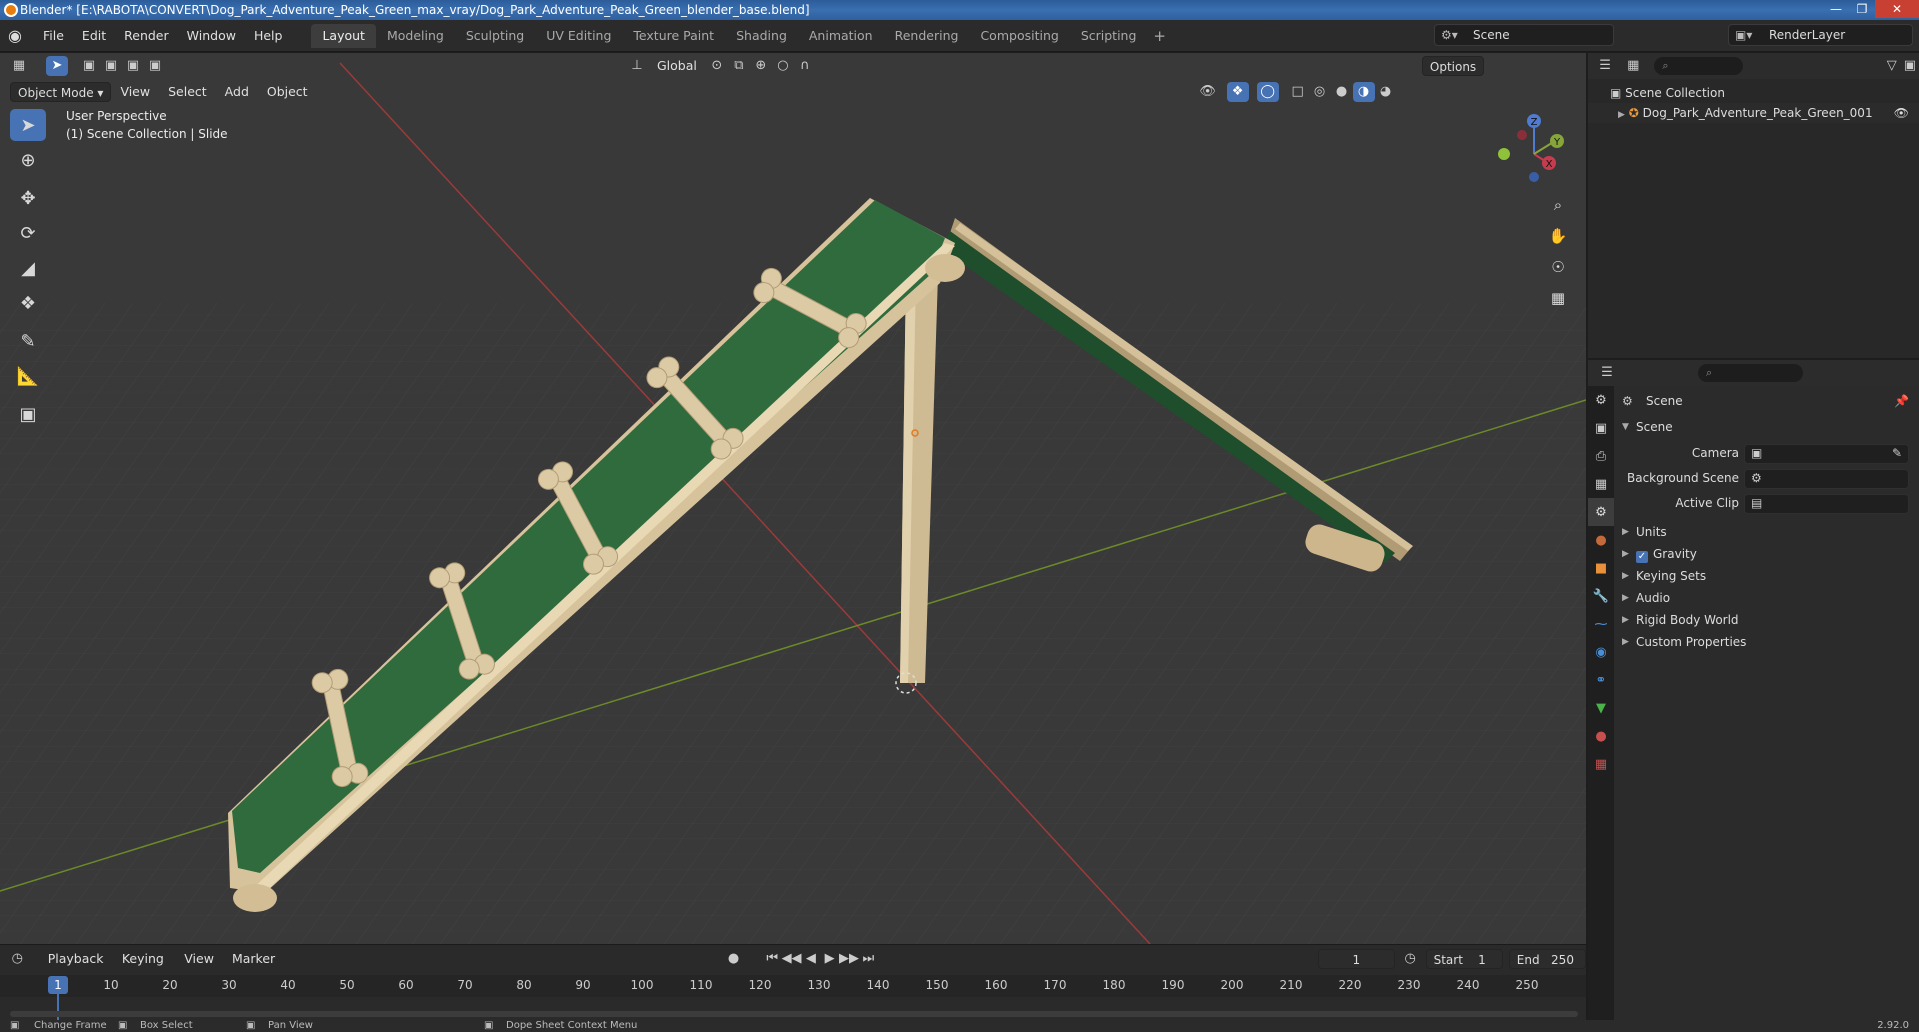 This screenshot has width=1919, height=1032. I want to click on new-collection-icon: ▣, so click(1910, 66).